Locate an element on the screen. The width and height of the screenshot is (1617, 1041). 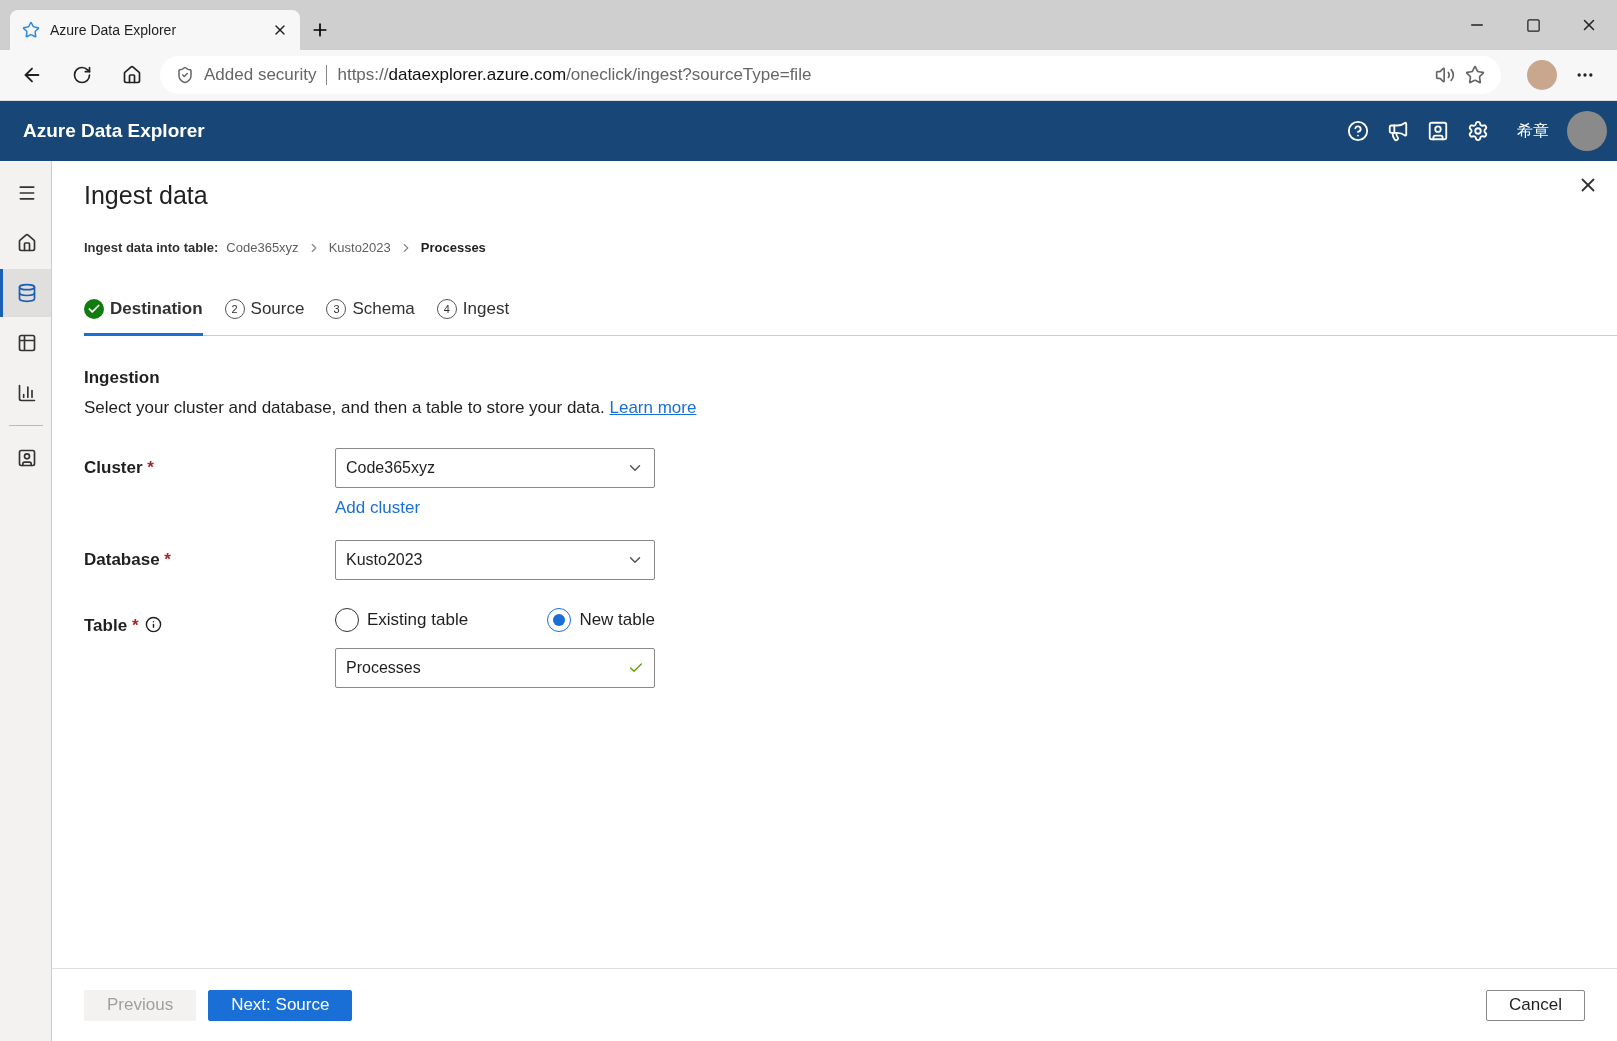
check-circle-icon is located at coordinates (94, 309).